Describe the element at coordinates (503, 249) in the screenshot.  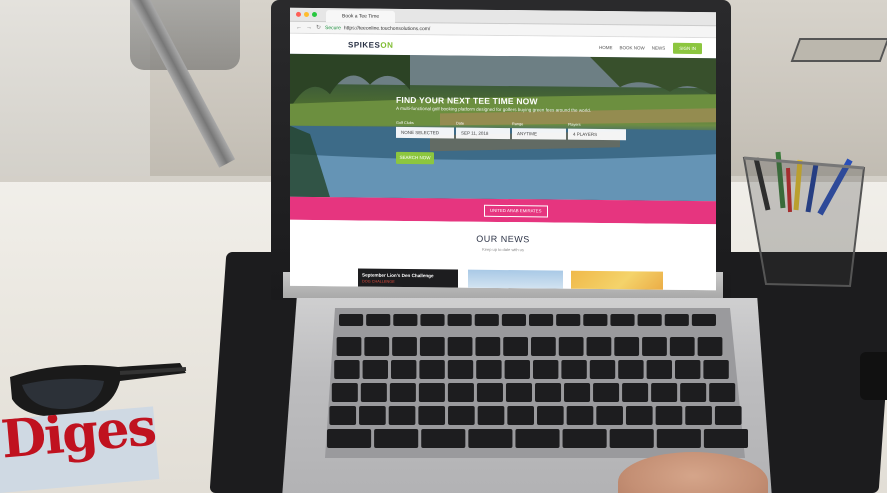
I see `news-subtitle: Keep up to date with us` at that location.